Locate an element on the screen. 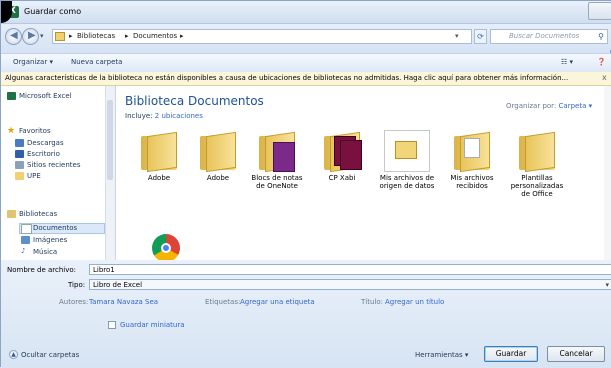  list-item: Mis archivos recibidos is located at coordinates (472, 173).